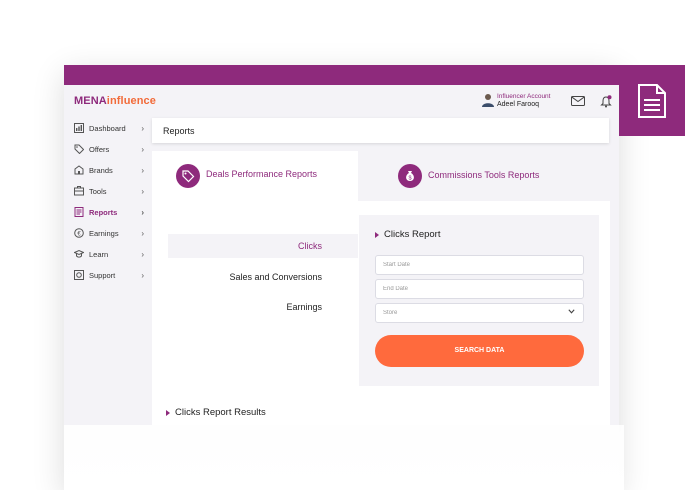  What do you see at coordinates (479, 351) in the screenshot?
I see `search-data-button: SEARCH DATA` at bounding box center [479, 351].